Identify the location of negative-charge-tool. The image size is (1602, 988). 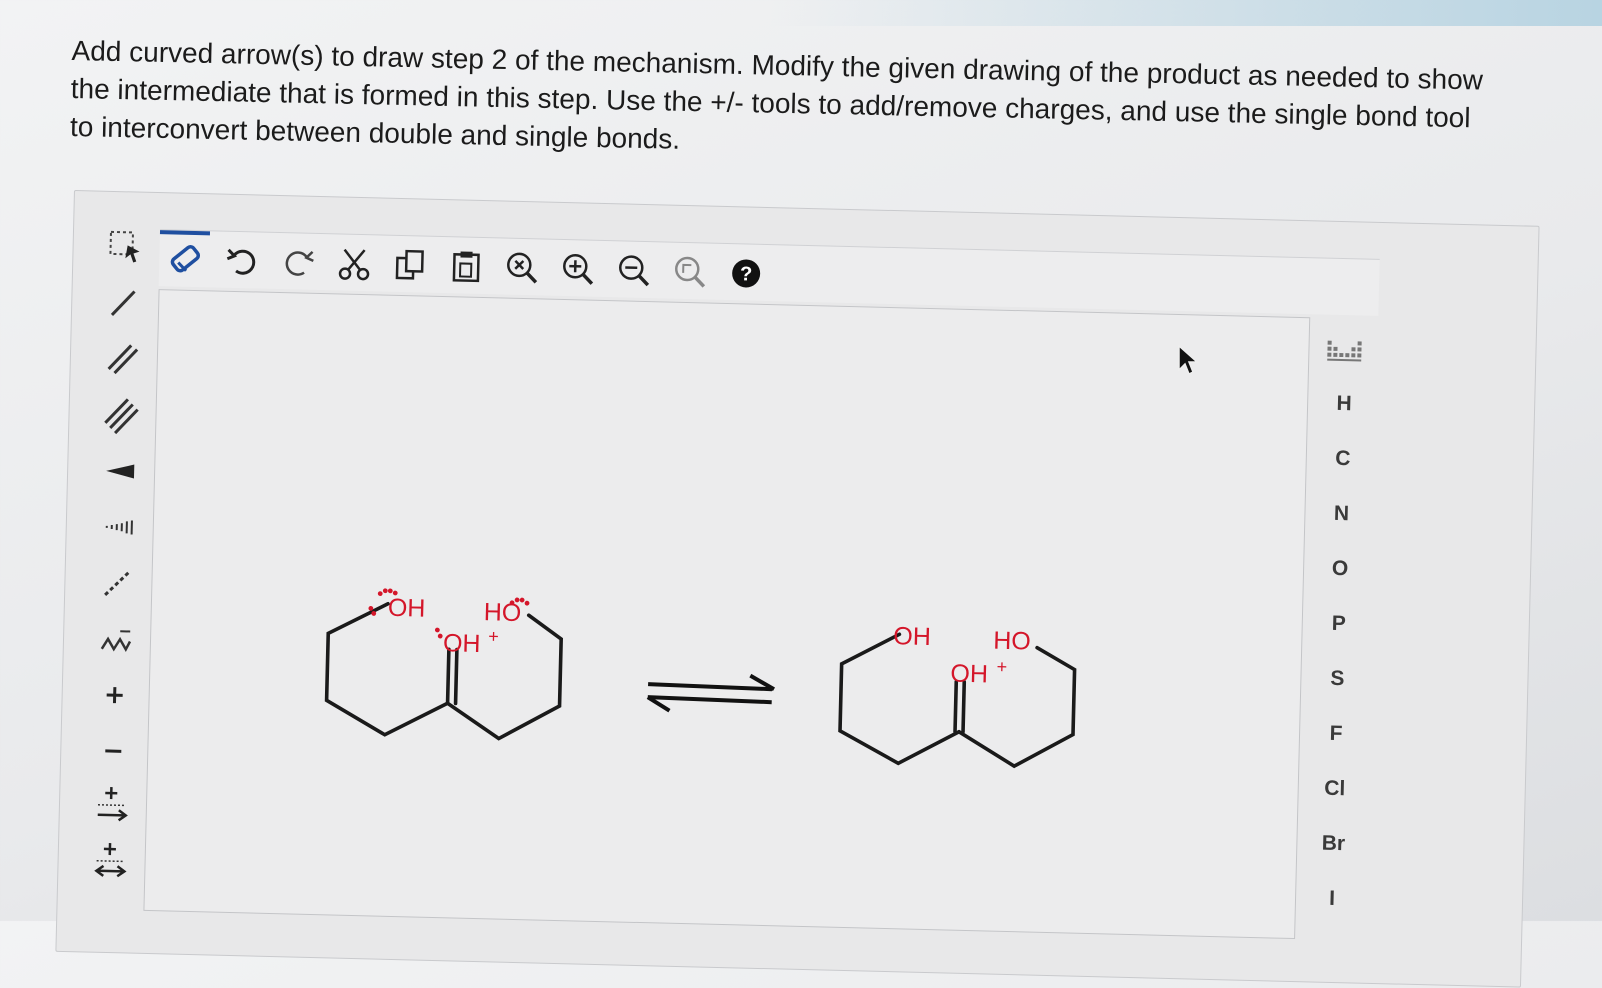
(113, 750).